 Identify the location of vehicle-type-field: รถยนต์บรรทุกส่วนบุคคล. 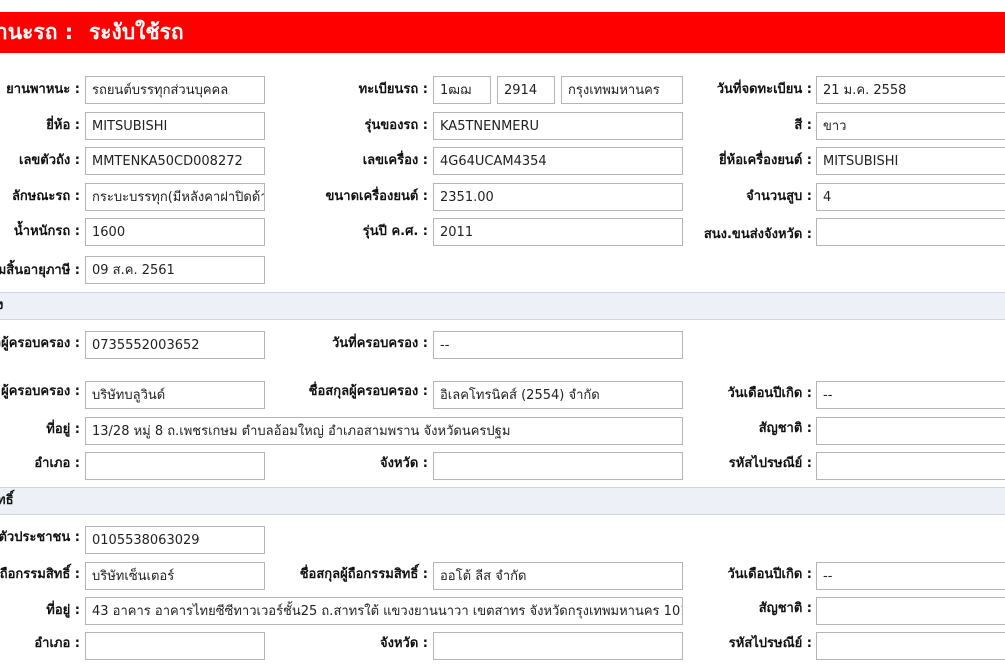
(175, 90).